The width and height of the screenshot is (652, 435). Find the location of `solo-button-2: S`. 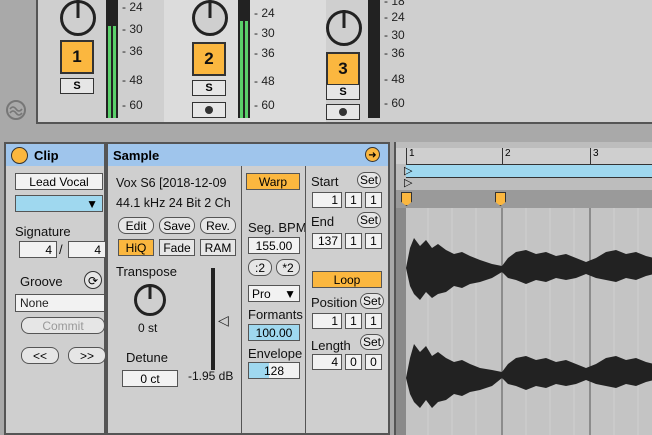

solo-button-2: S is located at coordinates (209, 88).